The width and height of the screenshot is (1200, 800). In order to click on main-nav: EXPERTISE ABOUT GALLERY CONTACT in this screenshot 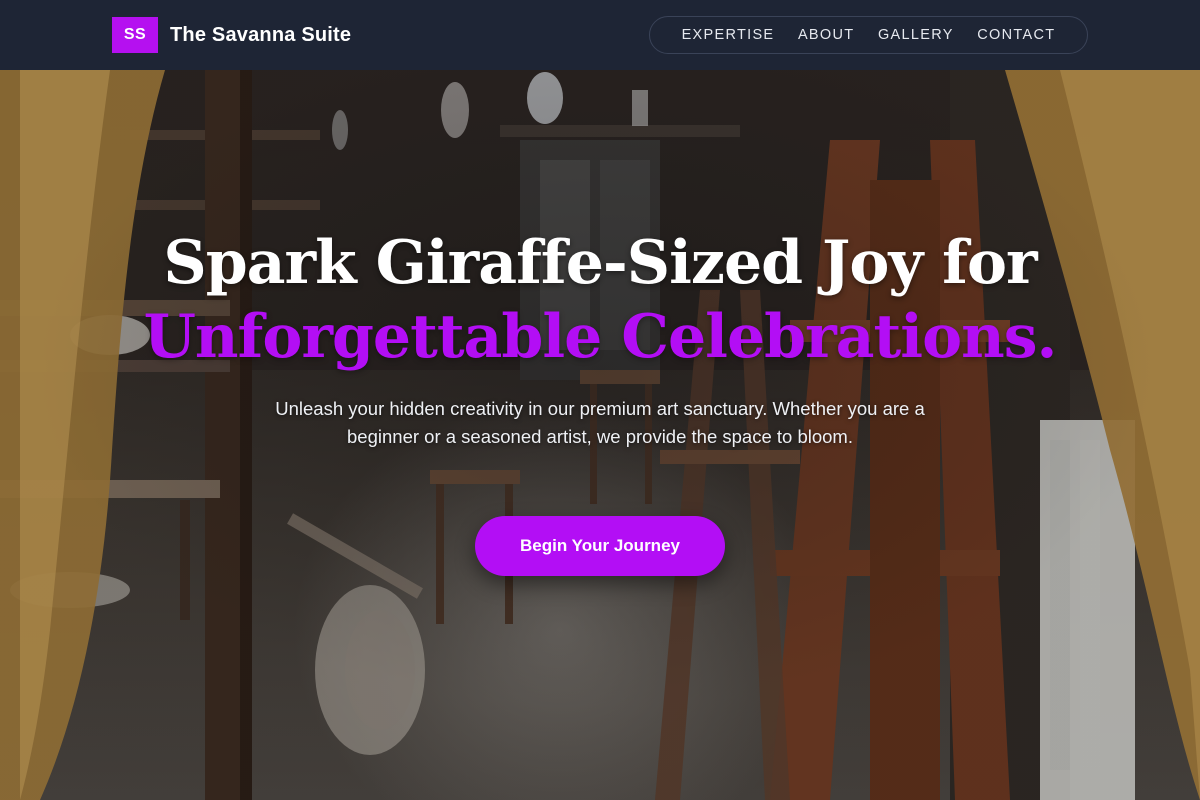, I will do `click(868, 35)`.